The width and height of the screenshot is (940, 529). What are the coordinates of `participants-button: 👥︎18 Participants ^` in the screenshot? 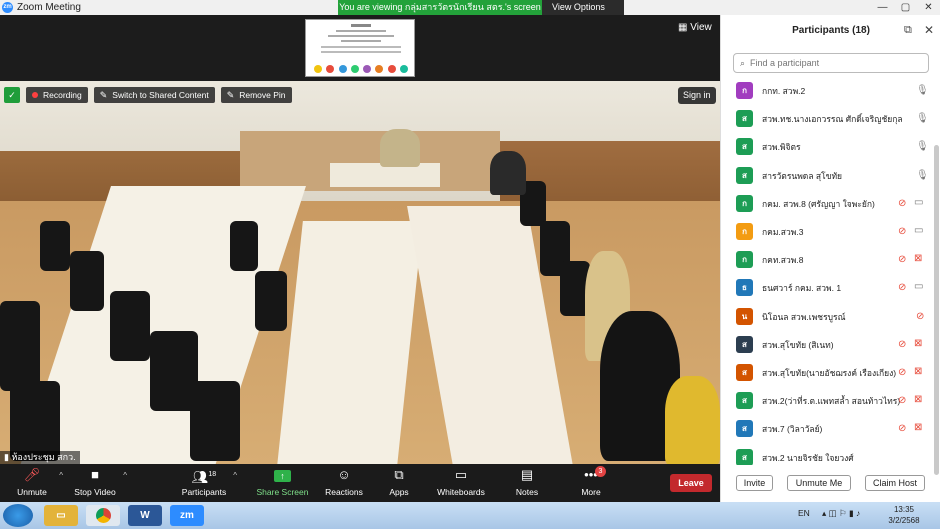 It's located at (208, 483).